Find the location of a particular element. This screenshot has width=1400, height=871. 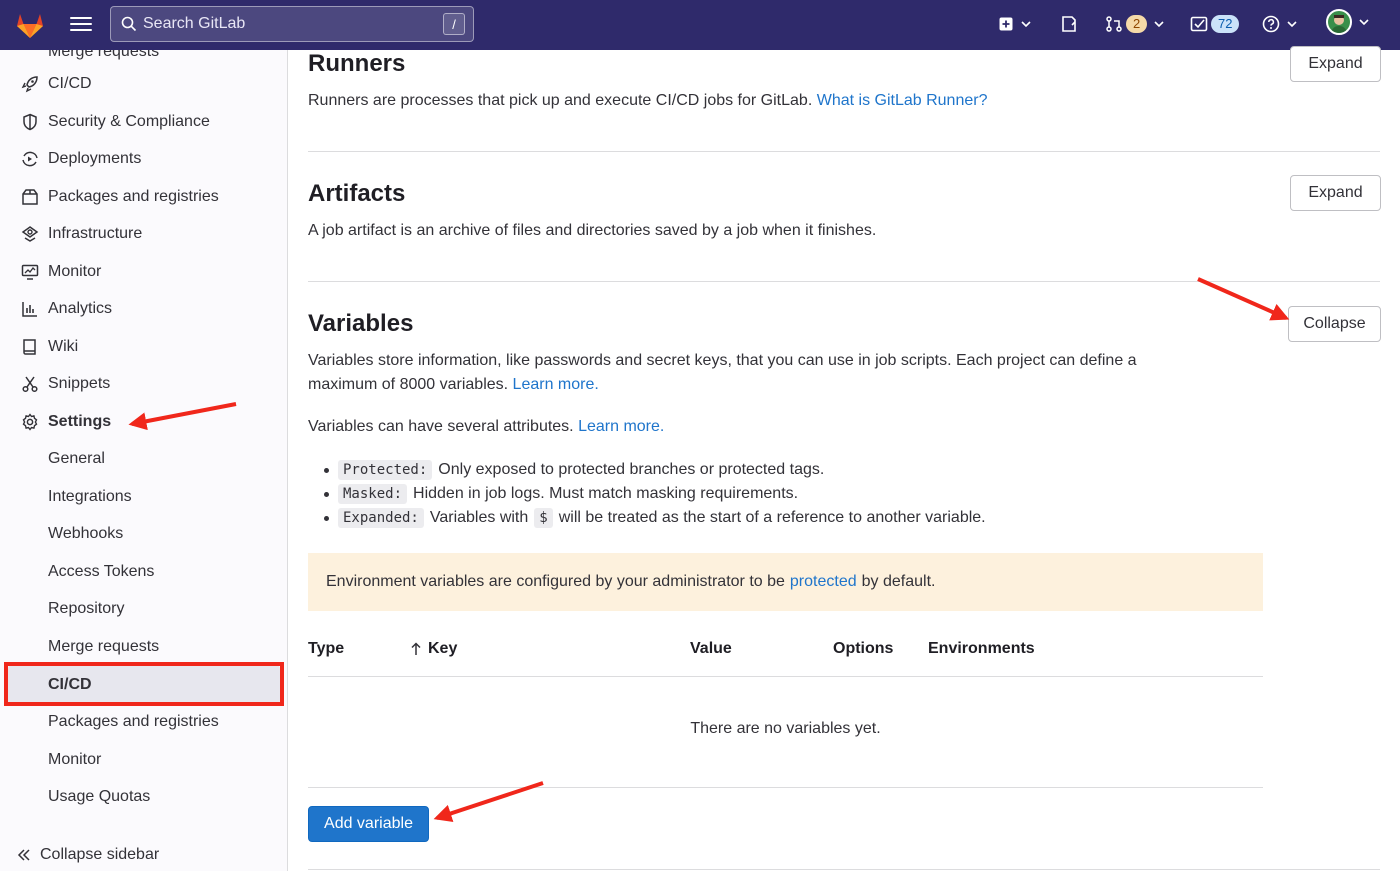

empty-state-text: There are no variables yet. is located at coordinates (785, 728).